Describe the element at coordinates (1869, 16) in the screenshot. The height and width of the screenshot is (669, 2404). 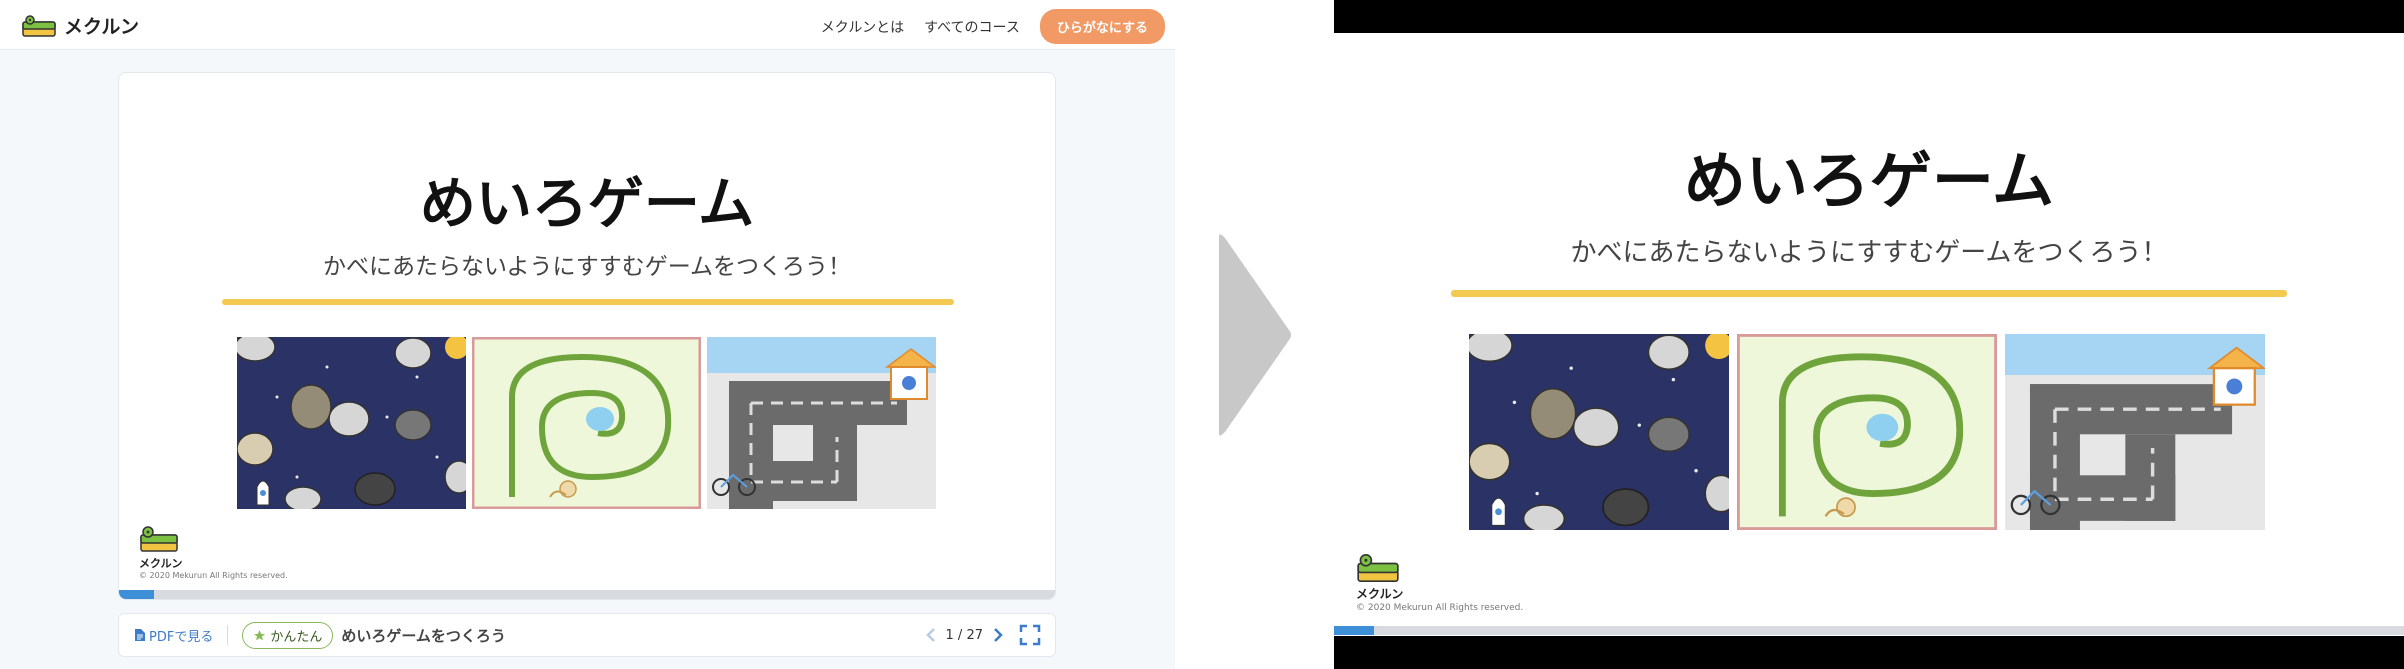
I see `letterbox-top` at that location.